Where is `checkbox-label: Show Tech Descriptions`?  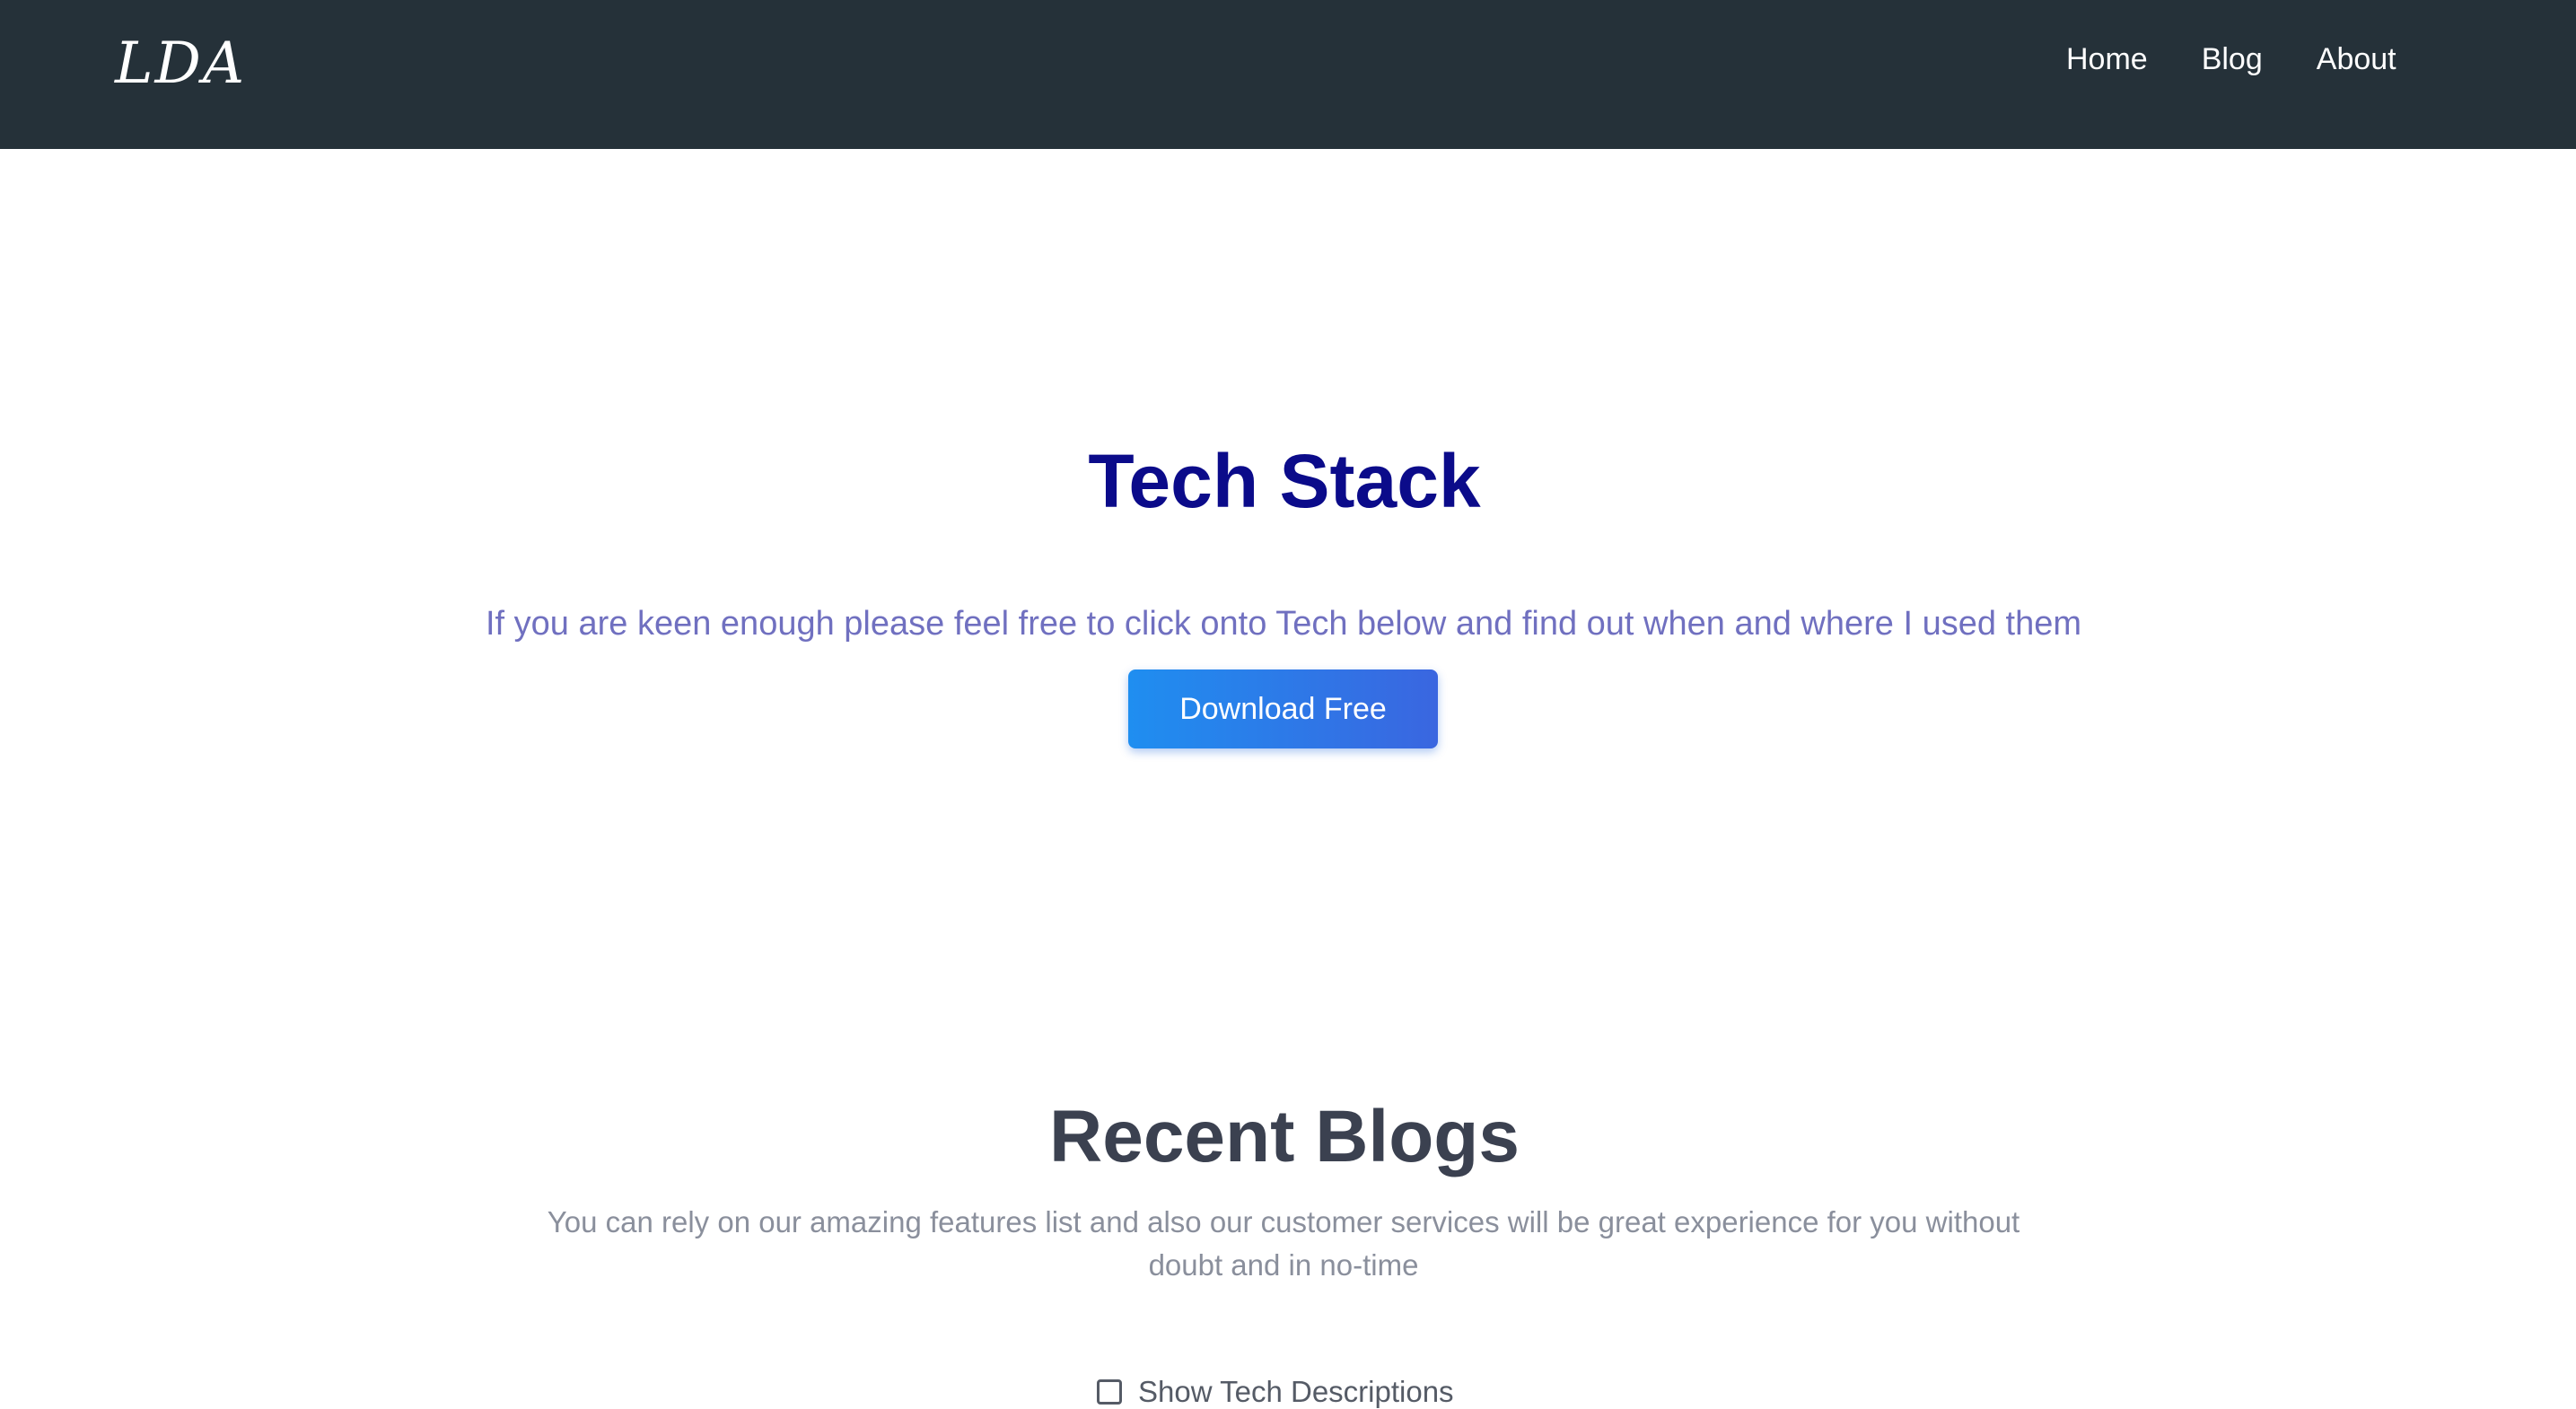
checkbox-label: Show Tech Descriptions is located at coordinates (1296, 1391).